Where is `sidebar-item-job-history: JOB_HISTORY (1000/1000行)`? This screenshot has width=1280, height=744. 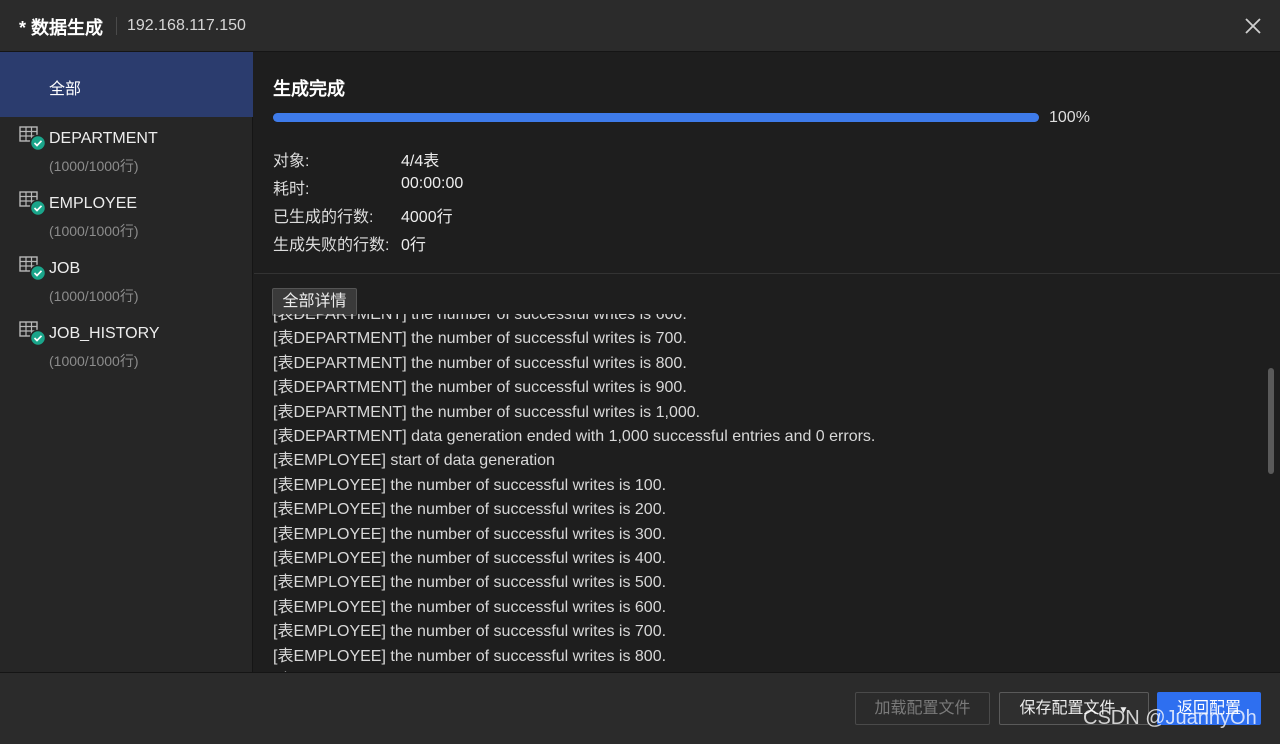 sidebar-item-job-history: JOB_HISTORY (1000/1000行) is located at coordinates (126, 344).